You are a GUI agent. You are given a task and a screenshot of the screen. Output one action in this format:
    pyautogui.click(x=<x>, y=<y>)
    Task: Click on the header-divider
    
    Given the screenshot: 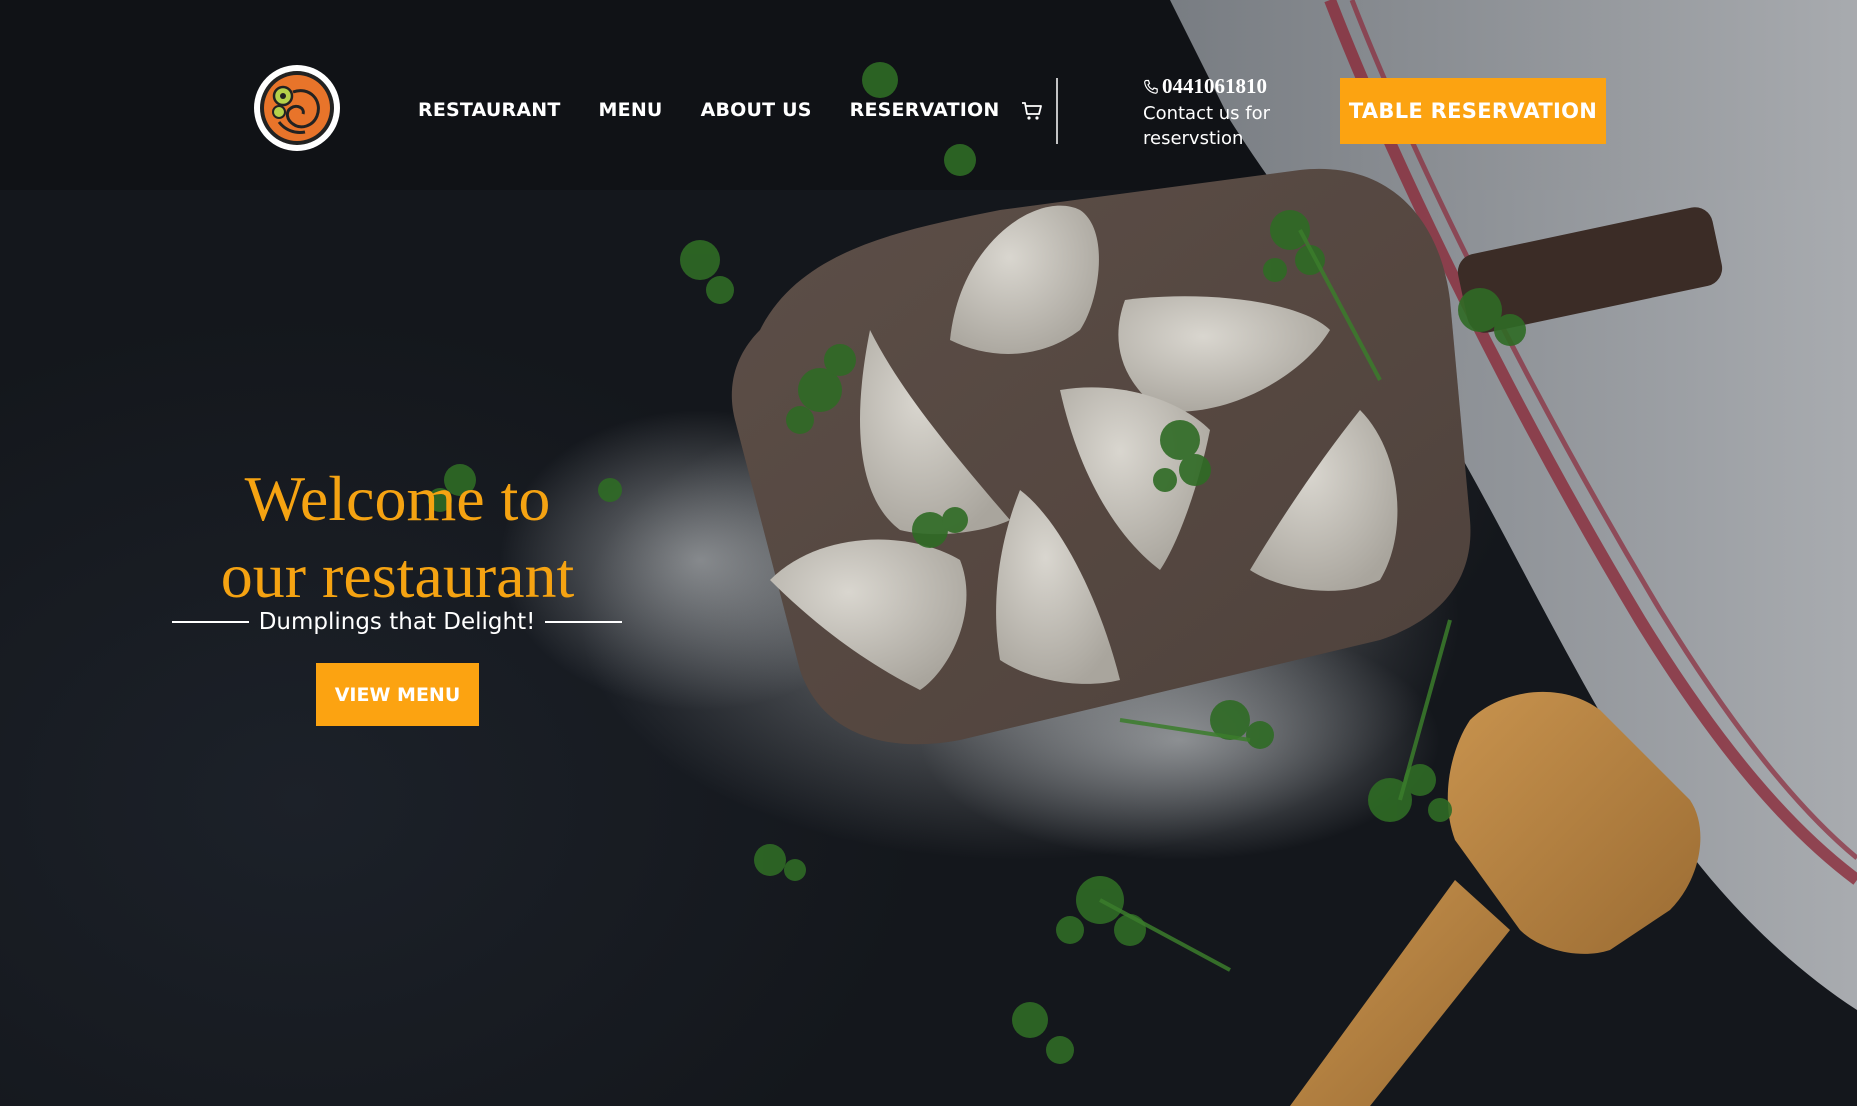 What is the action you would take?
    pyautogui.click(x=1057, y=111)
    